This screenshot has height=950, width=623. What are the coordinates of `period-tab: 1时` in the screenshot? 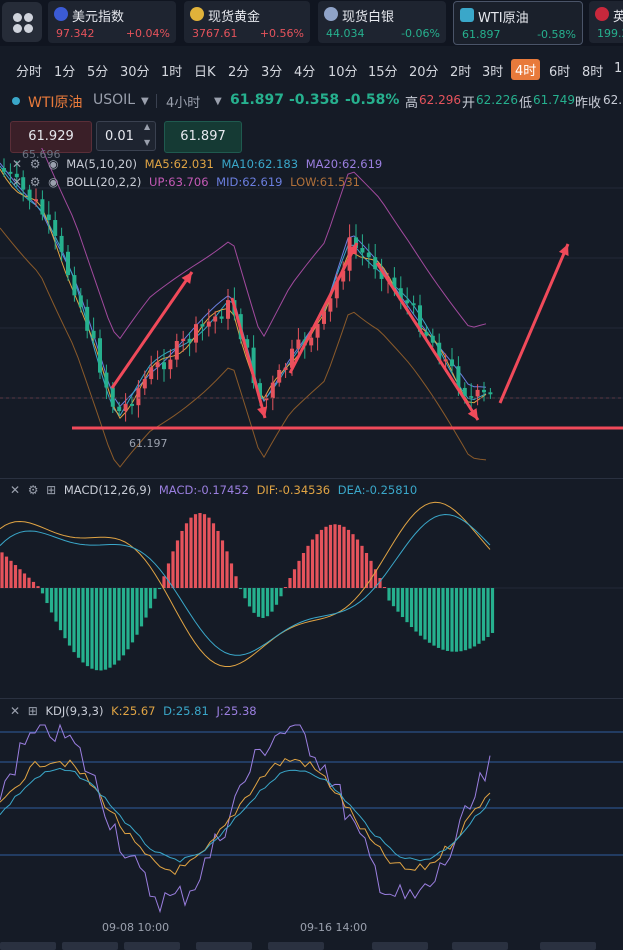 It's located at (171, 70).